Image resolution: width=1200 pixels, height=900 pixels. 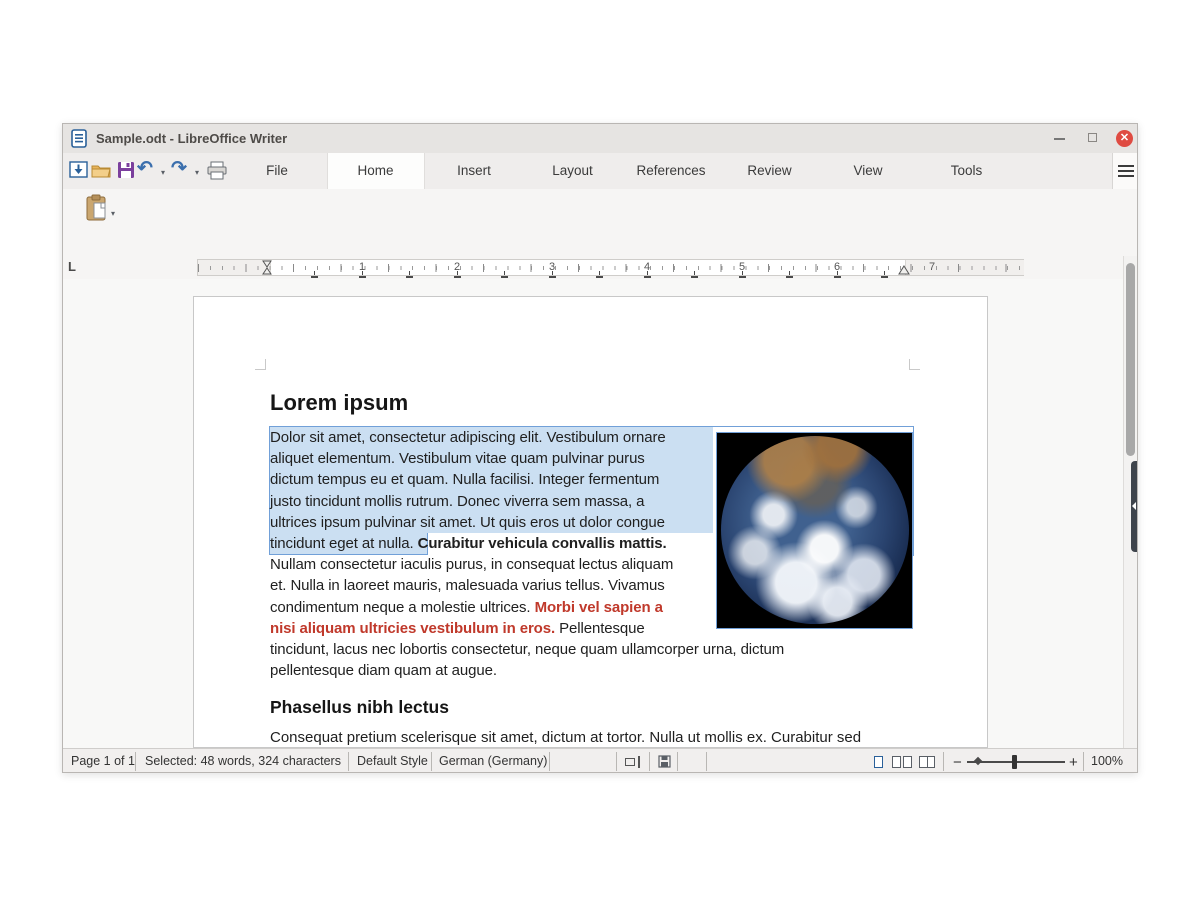 What do you see at coordinates (339, 402) in the screenshot?
I see `document-heading1: Lorem ipsum` at bounding box center [339, 402].